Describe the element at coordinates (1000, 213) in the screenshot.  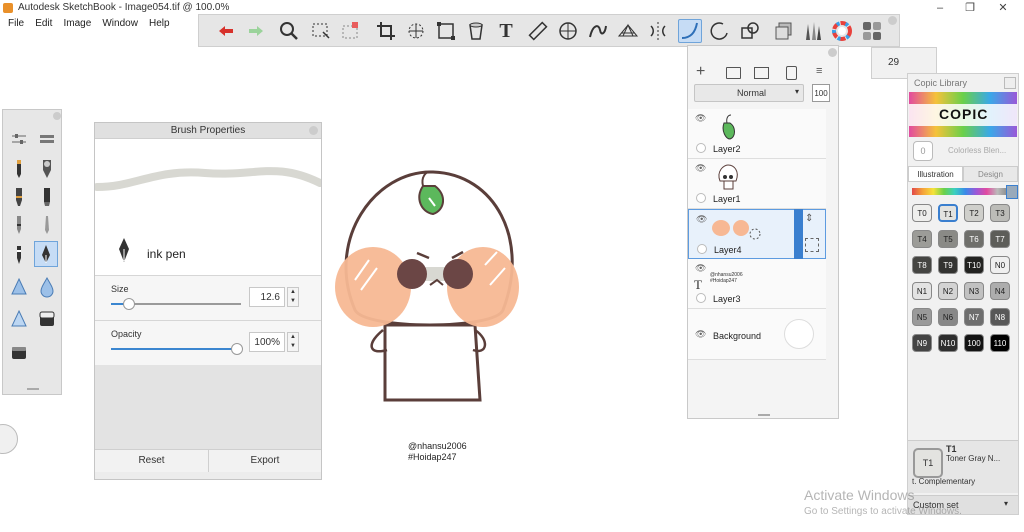
I see `copic-swatch: T3` at that location.